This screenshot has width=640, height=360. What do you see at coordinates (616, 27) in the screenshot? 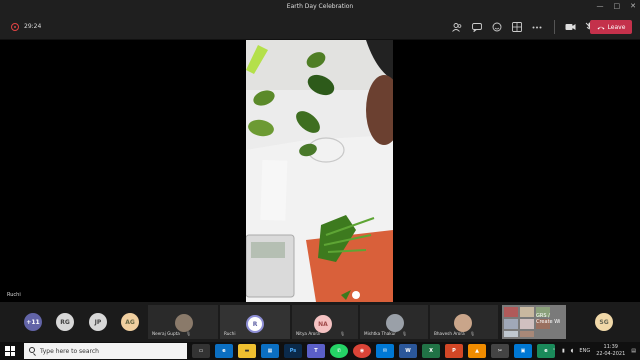
I see `leave-label: Leave` at bounding box center [616, 27].